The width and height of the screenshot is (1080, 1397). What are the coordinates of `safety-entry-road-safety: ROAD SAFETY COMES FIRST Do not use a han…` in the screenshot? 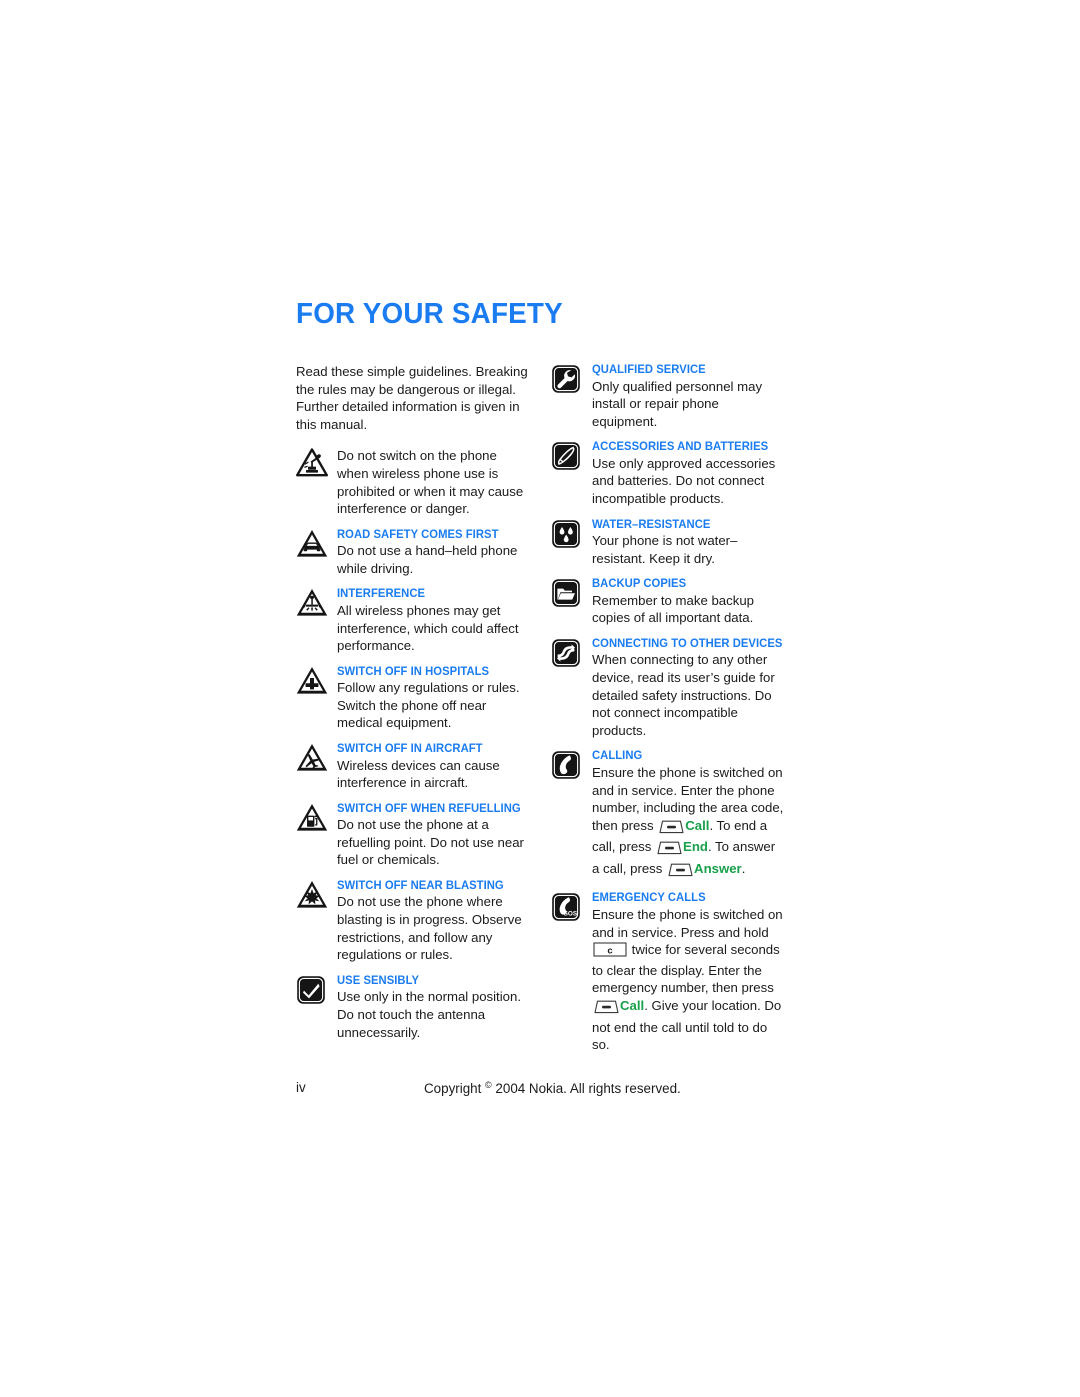 It's located at (412, 553).